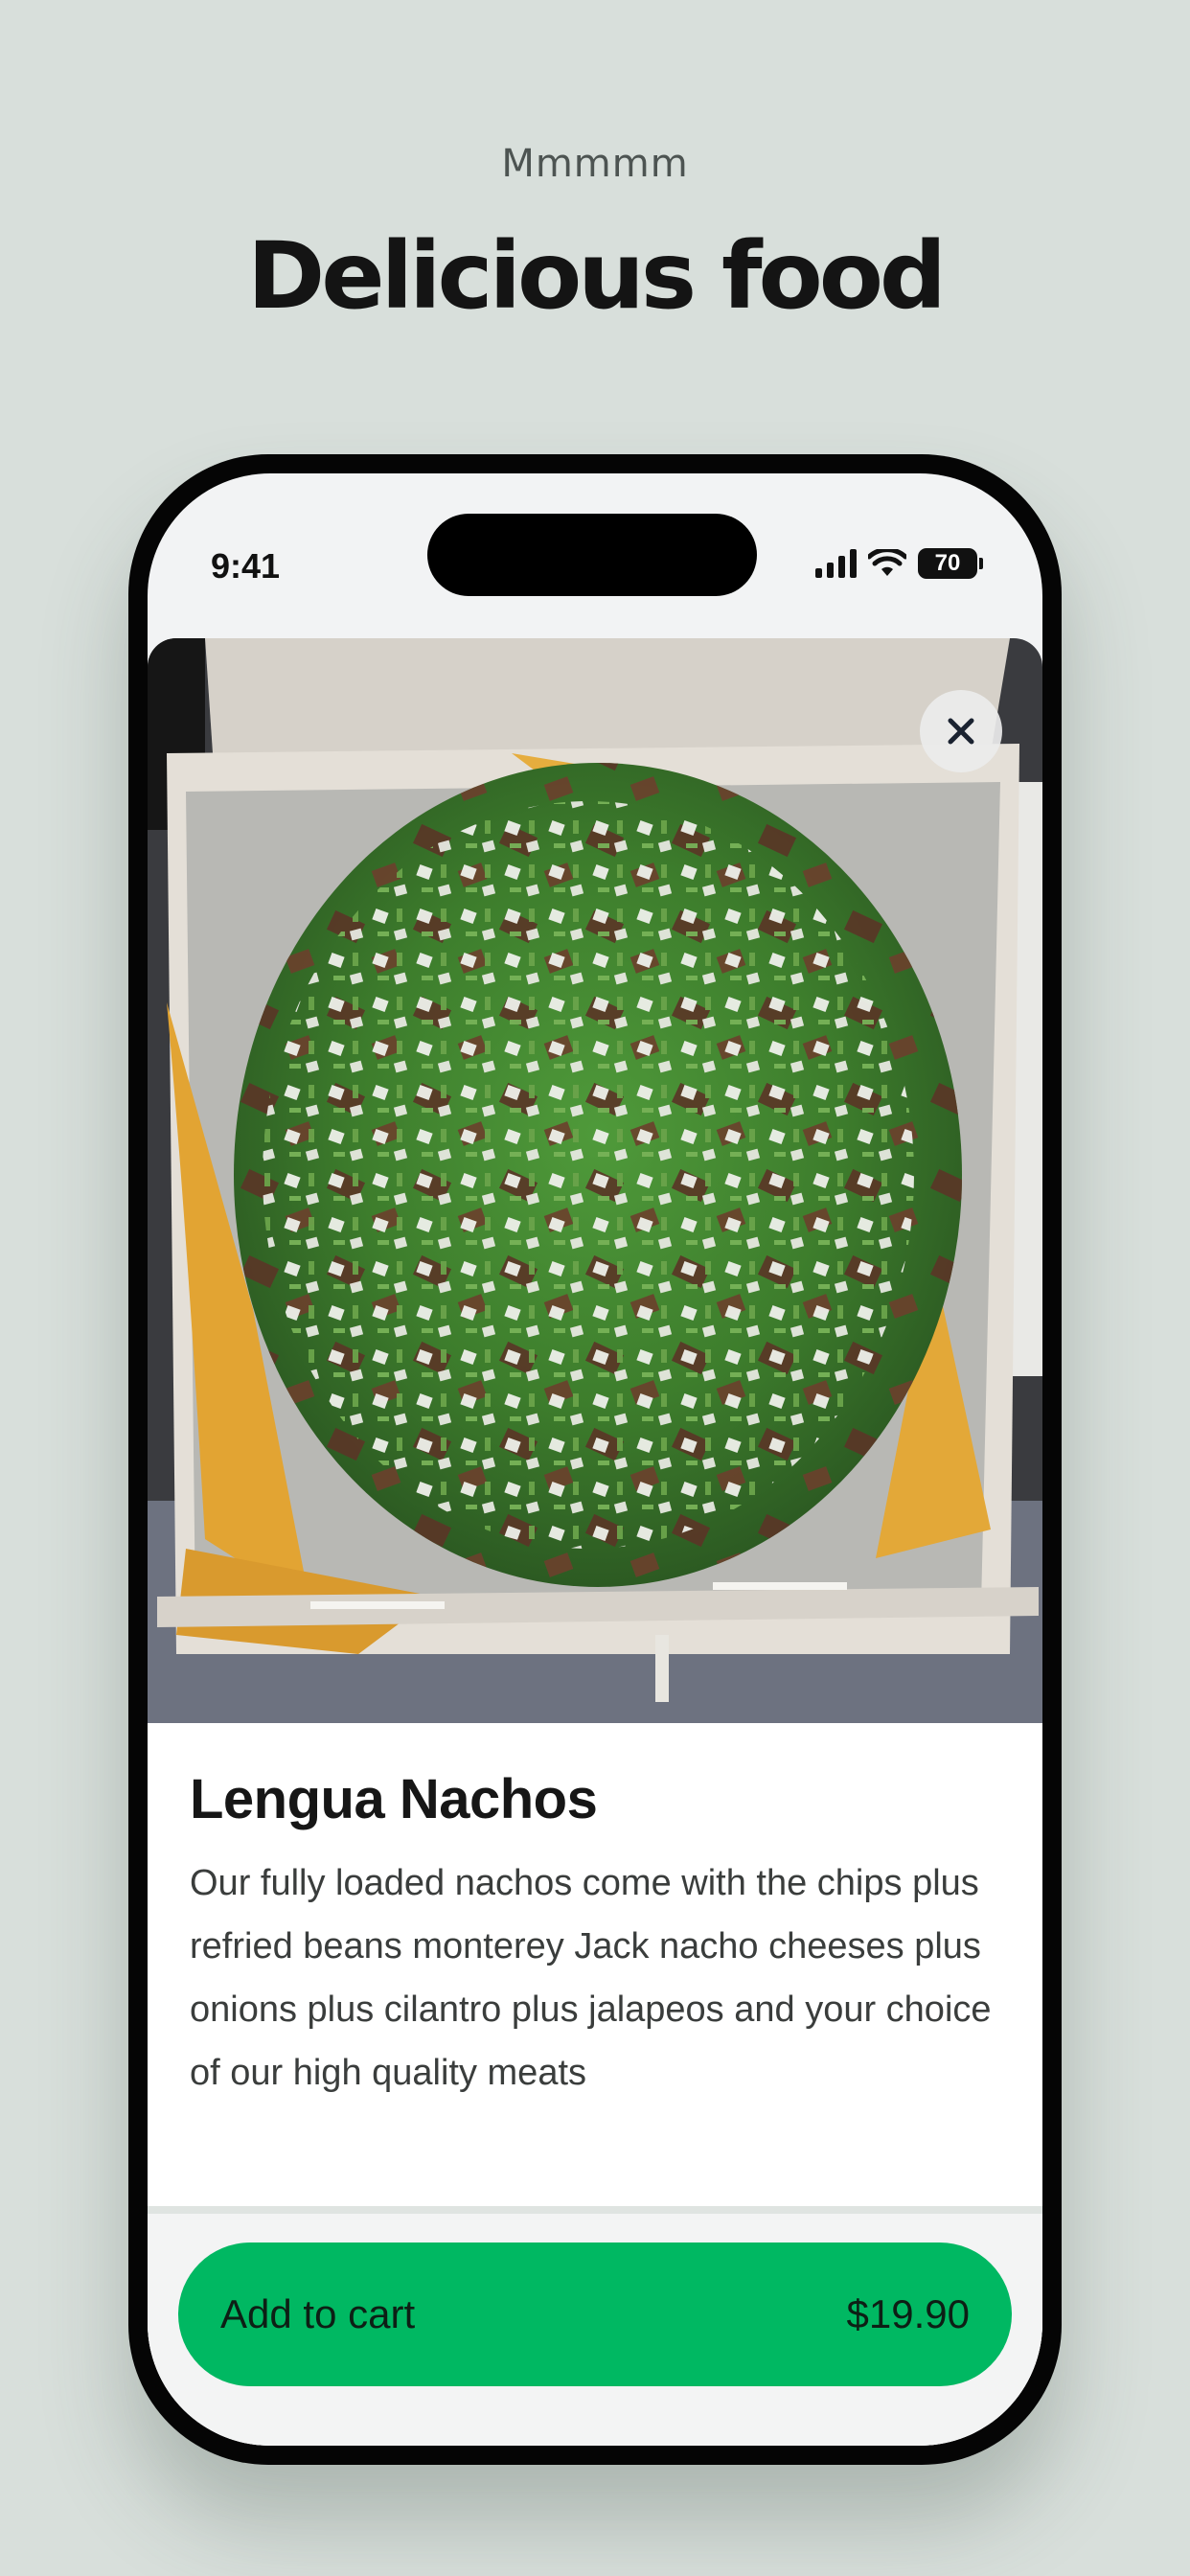  Describe the element at coordinates (908, 2313) in the screenshot. I see `item-price: $19.90` at that location.